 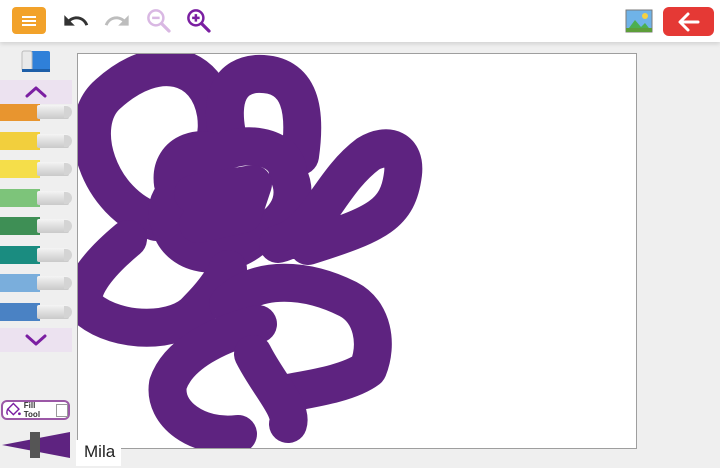 I want to click on flower-stroke-stem-loop, so click(x=271, y=389).